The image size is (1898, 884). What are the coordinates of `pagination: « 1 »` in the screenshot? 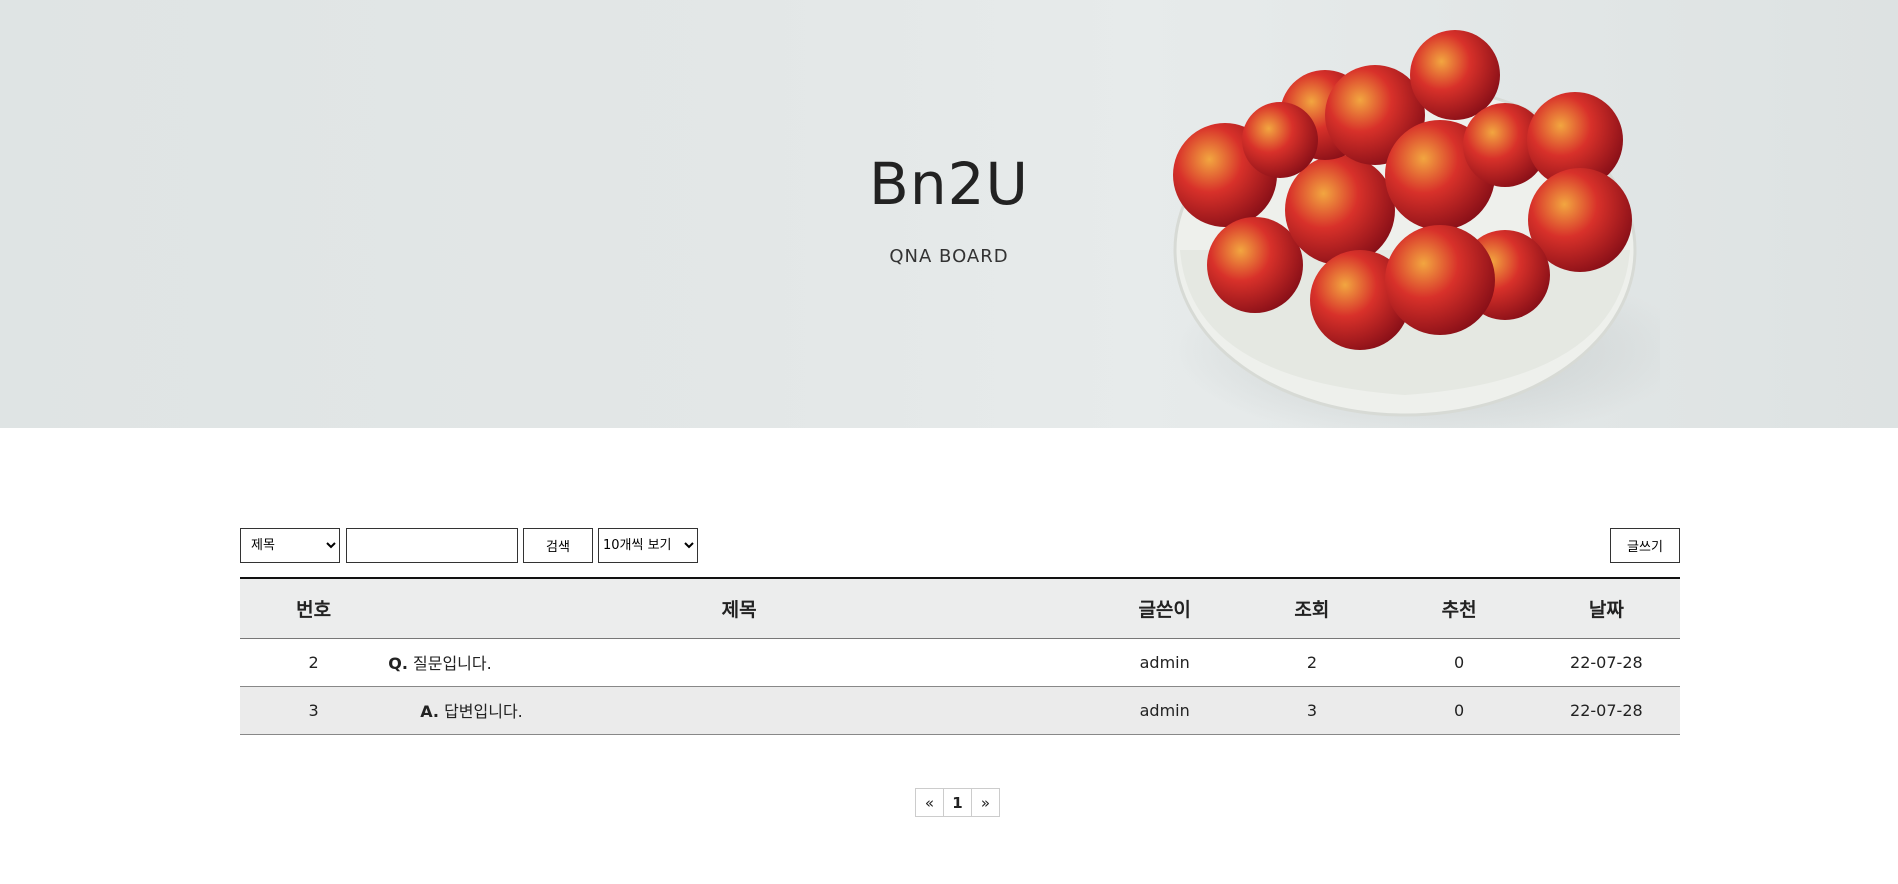 It's located at (957, 802).